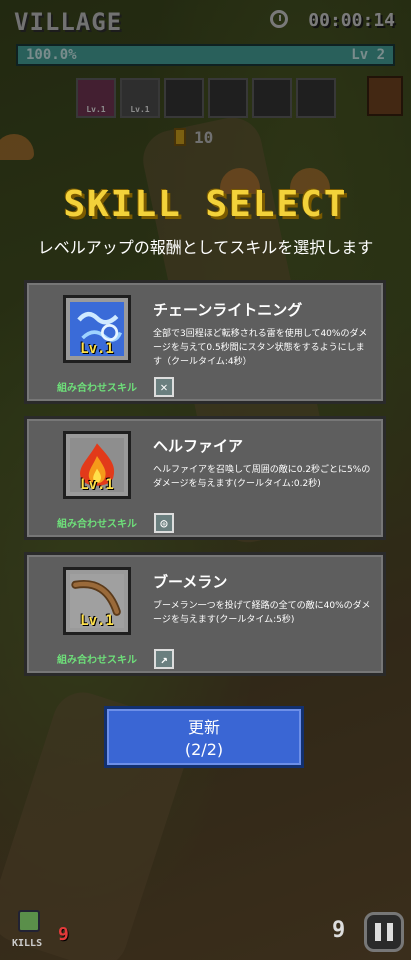 Image resolution: width=411 pixels, height=960 pixels. Describe the element at coordinates (203, 727) in the screenshot. I see `refresh-label: 更新` at that location.